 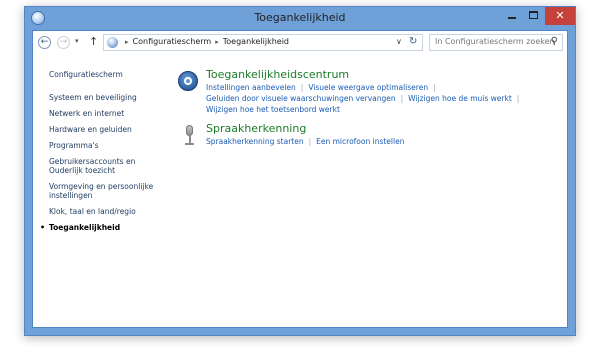 I want to click on sidebar-item-label: Toegankelijkheid, so click(x=85, y=227).